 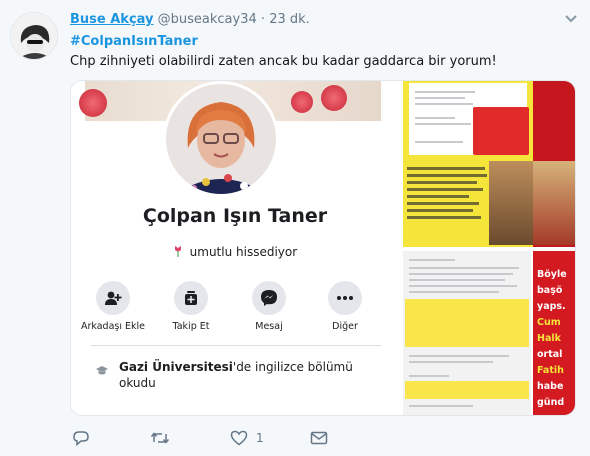 What do you see at coordinates (235, 216) in the screenshot?
I see `profile-name: Çolpan Işın Taner` at bounding box center [235, 216].